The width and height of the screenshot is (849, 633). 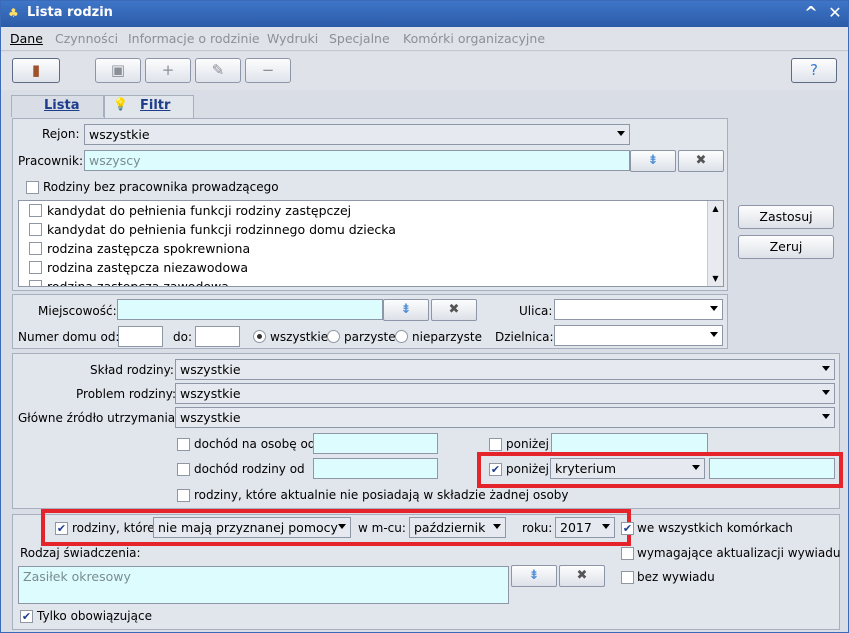 What do you see at coordinates (263, 585) in the screenshot?
I see `rodzaj-field: Zasiłek okresowy` at bounding box center [263, 585].